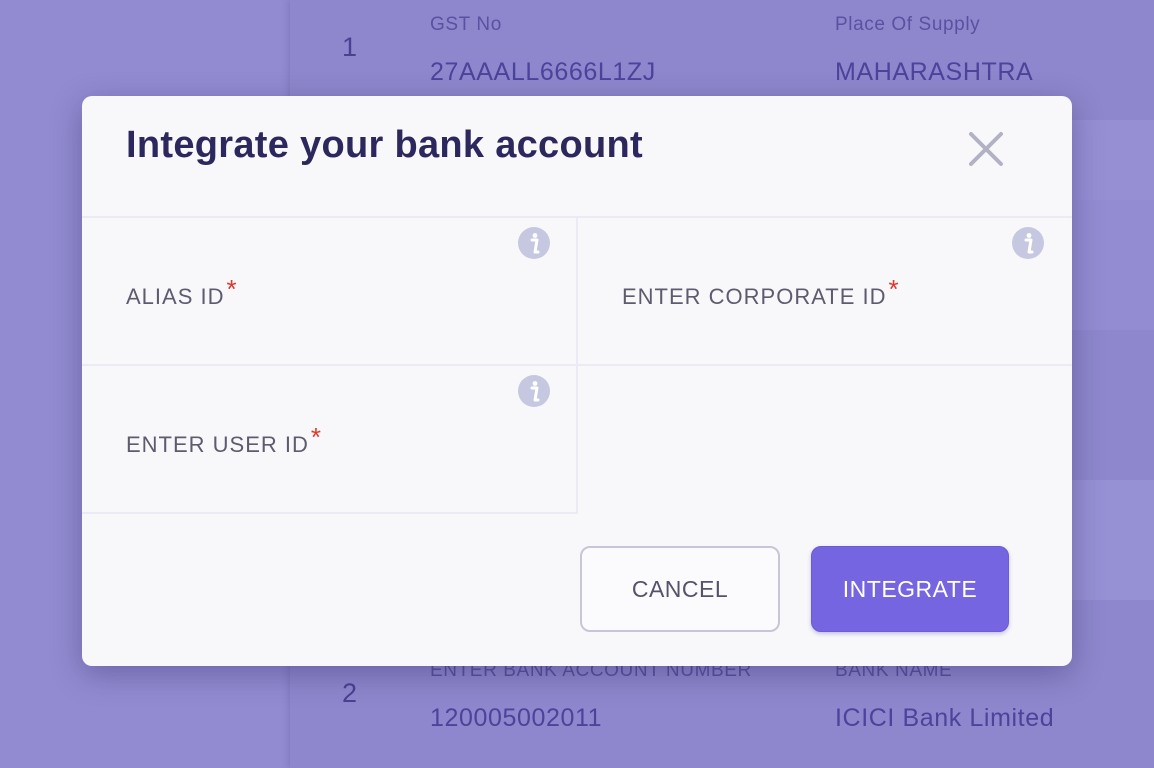 Image resolution: width=1154 pixels, height=768 pixels. I want to click on bank-name-value: ICICI Bank Limited, so click(945, 718).